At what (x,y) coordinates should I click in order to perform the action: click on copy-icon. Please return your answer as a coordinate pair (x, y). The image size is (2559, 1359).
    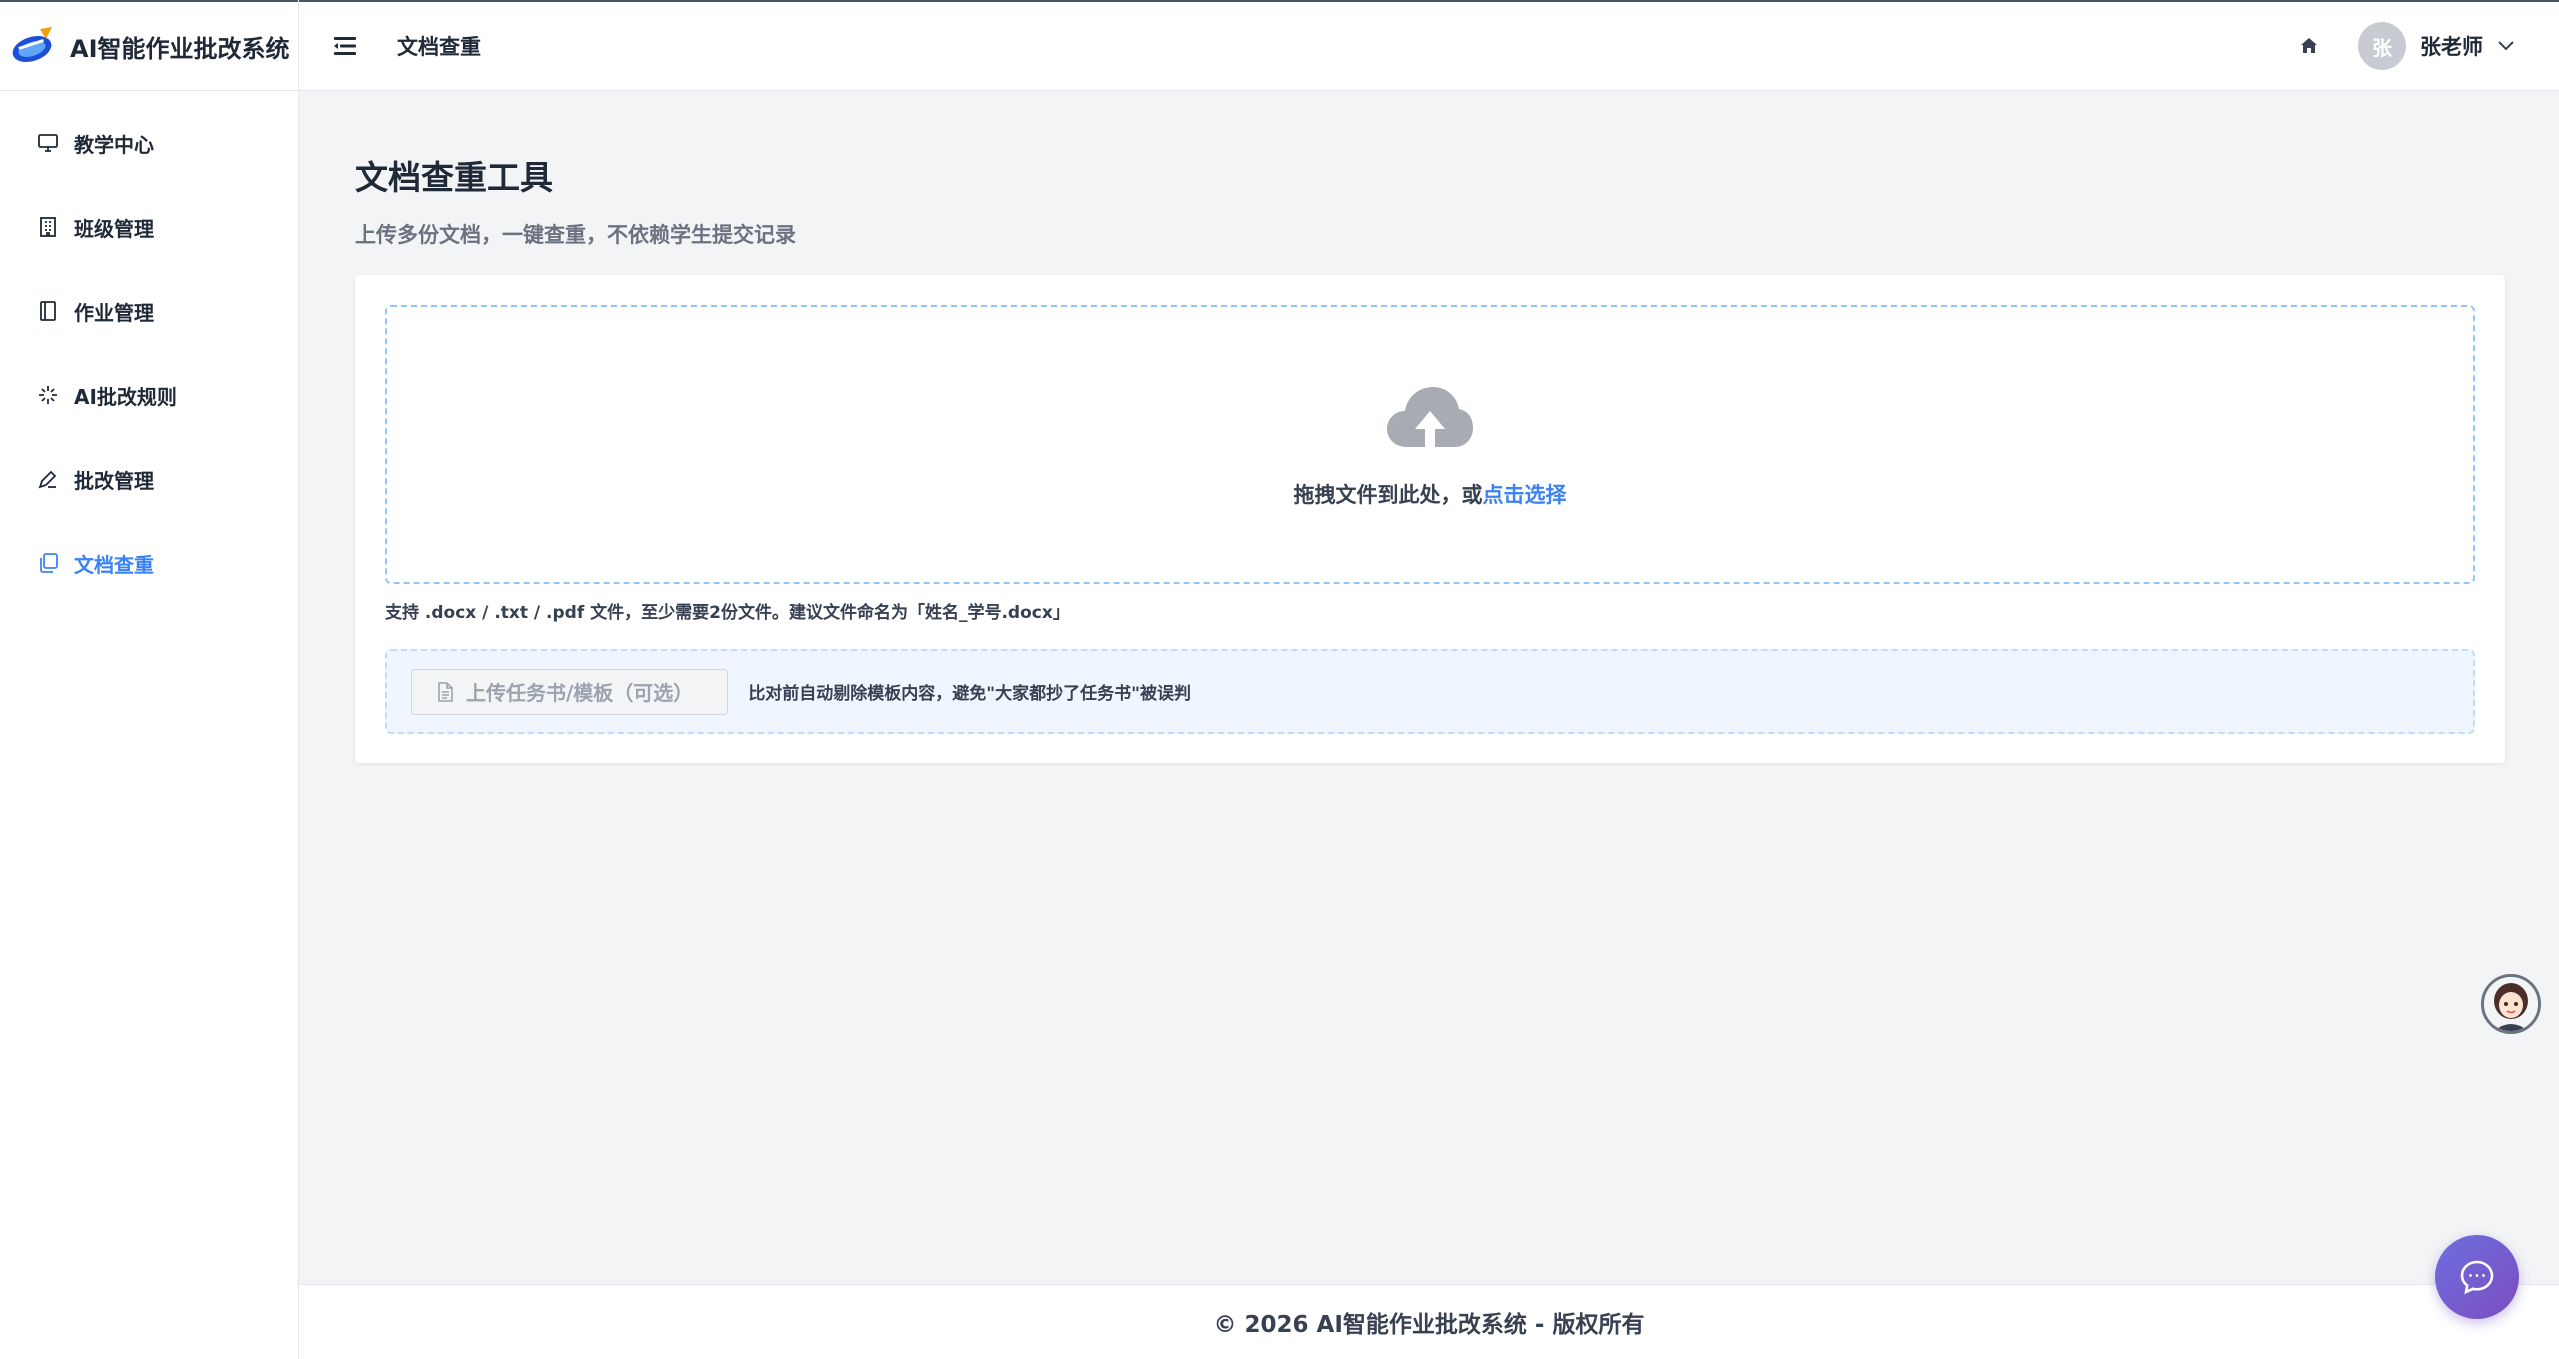
    Looking at the image, I should click on (48, 563).